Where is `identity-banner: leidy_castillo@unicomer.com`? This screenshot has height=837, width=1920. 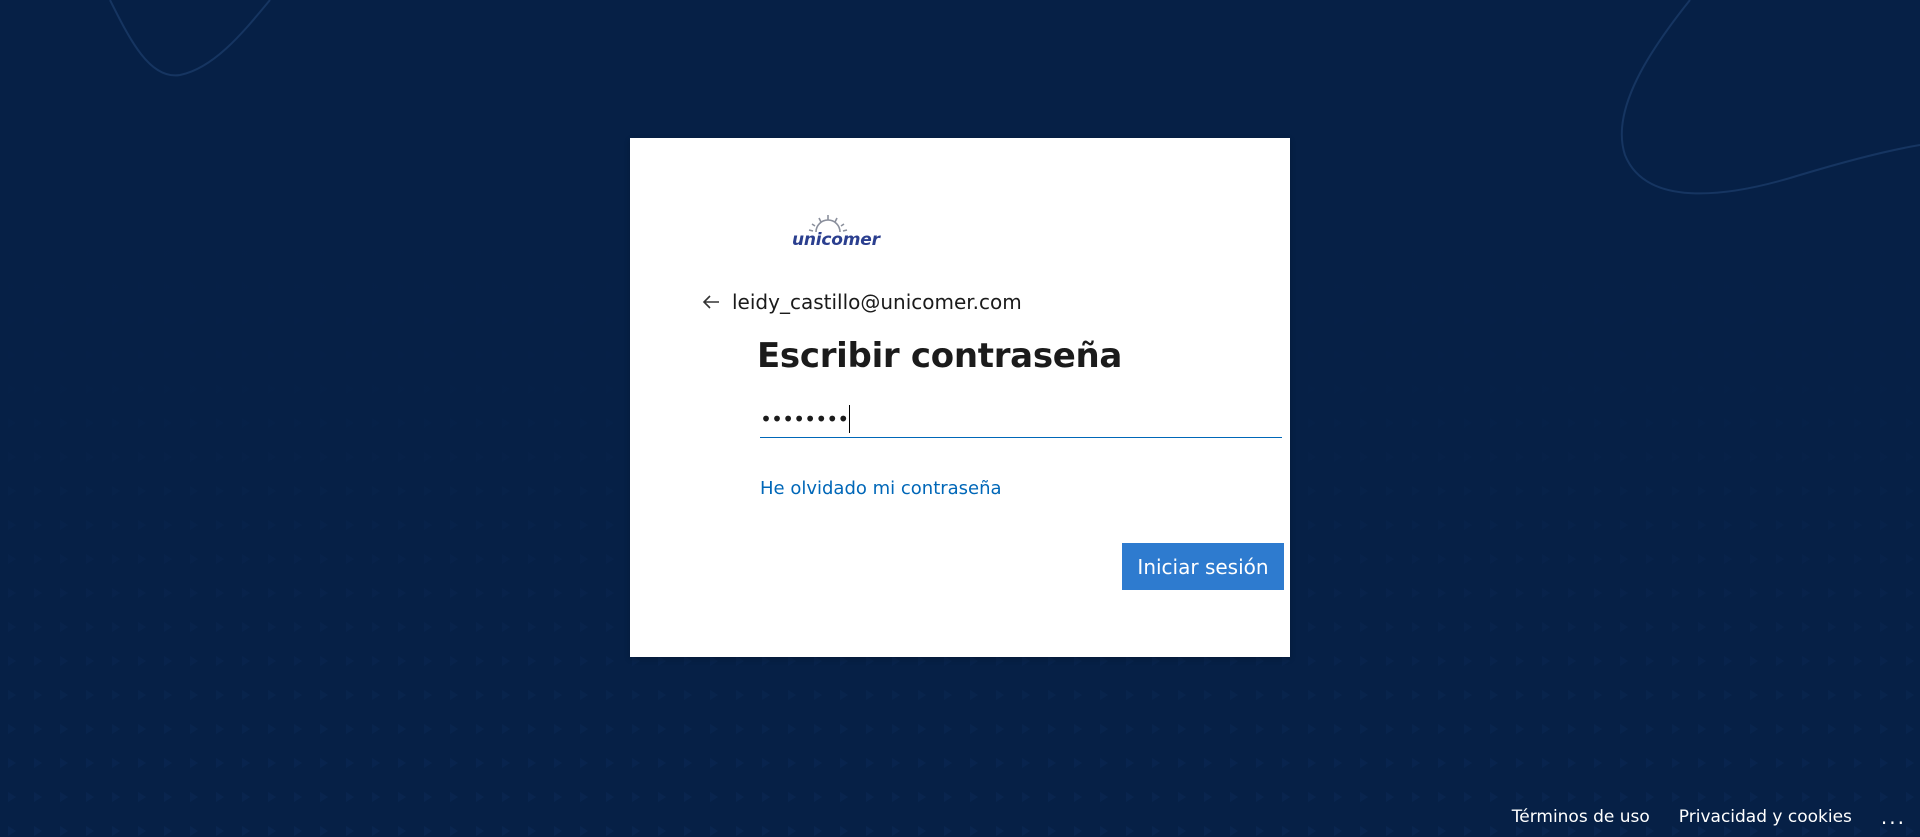 identity-banner: leidy_castillo@unicomer.com is located at coordinates (861, 302).